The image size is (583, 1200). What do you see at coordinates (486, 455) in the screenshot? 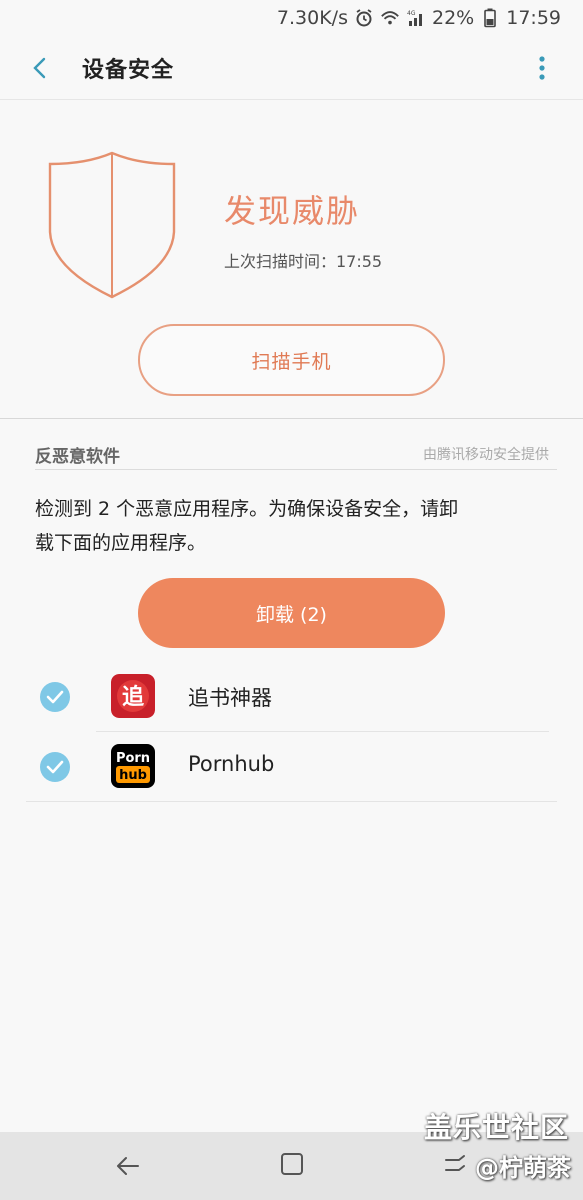
I see `provider-label: 由腾讯移动安全提供` at bounding box center [486, 455].